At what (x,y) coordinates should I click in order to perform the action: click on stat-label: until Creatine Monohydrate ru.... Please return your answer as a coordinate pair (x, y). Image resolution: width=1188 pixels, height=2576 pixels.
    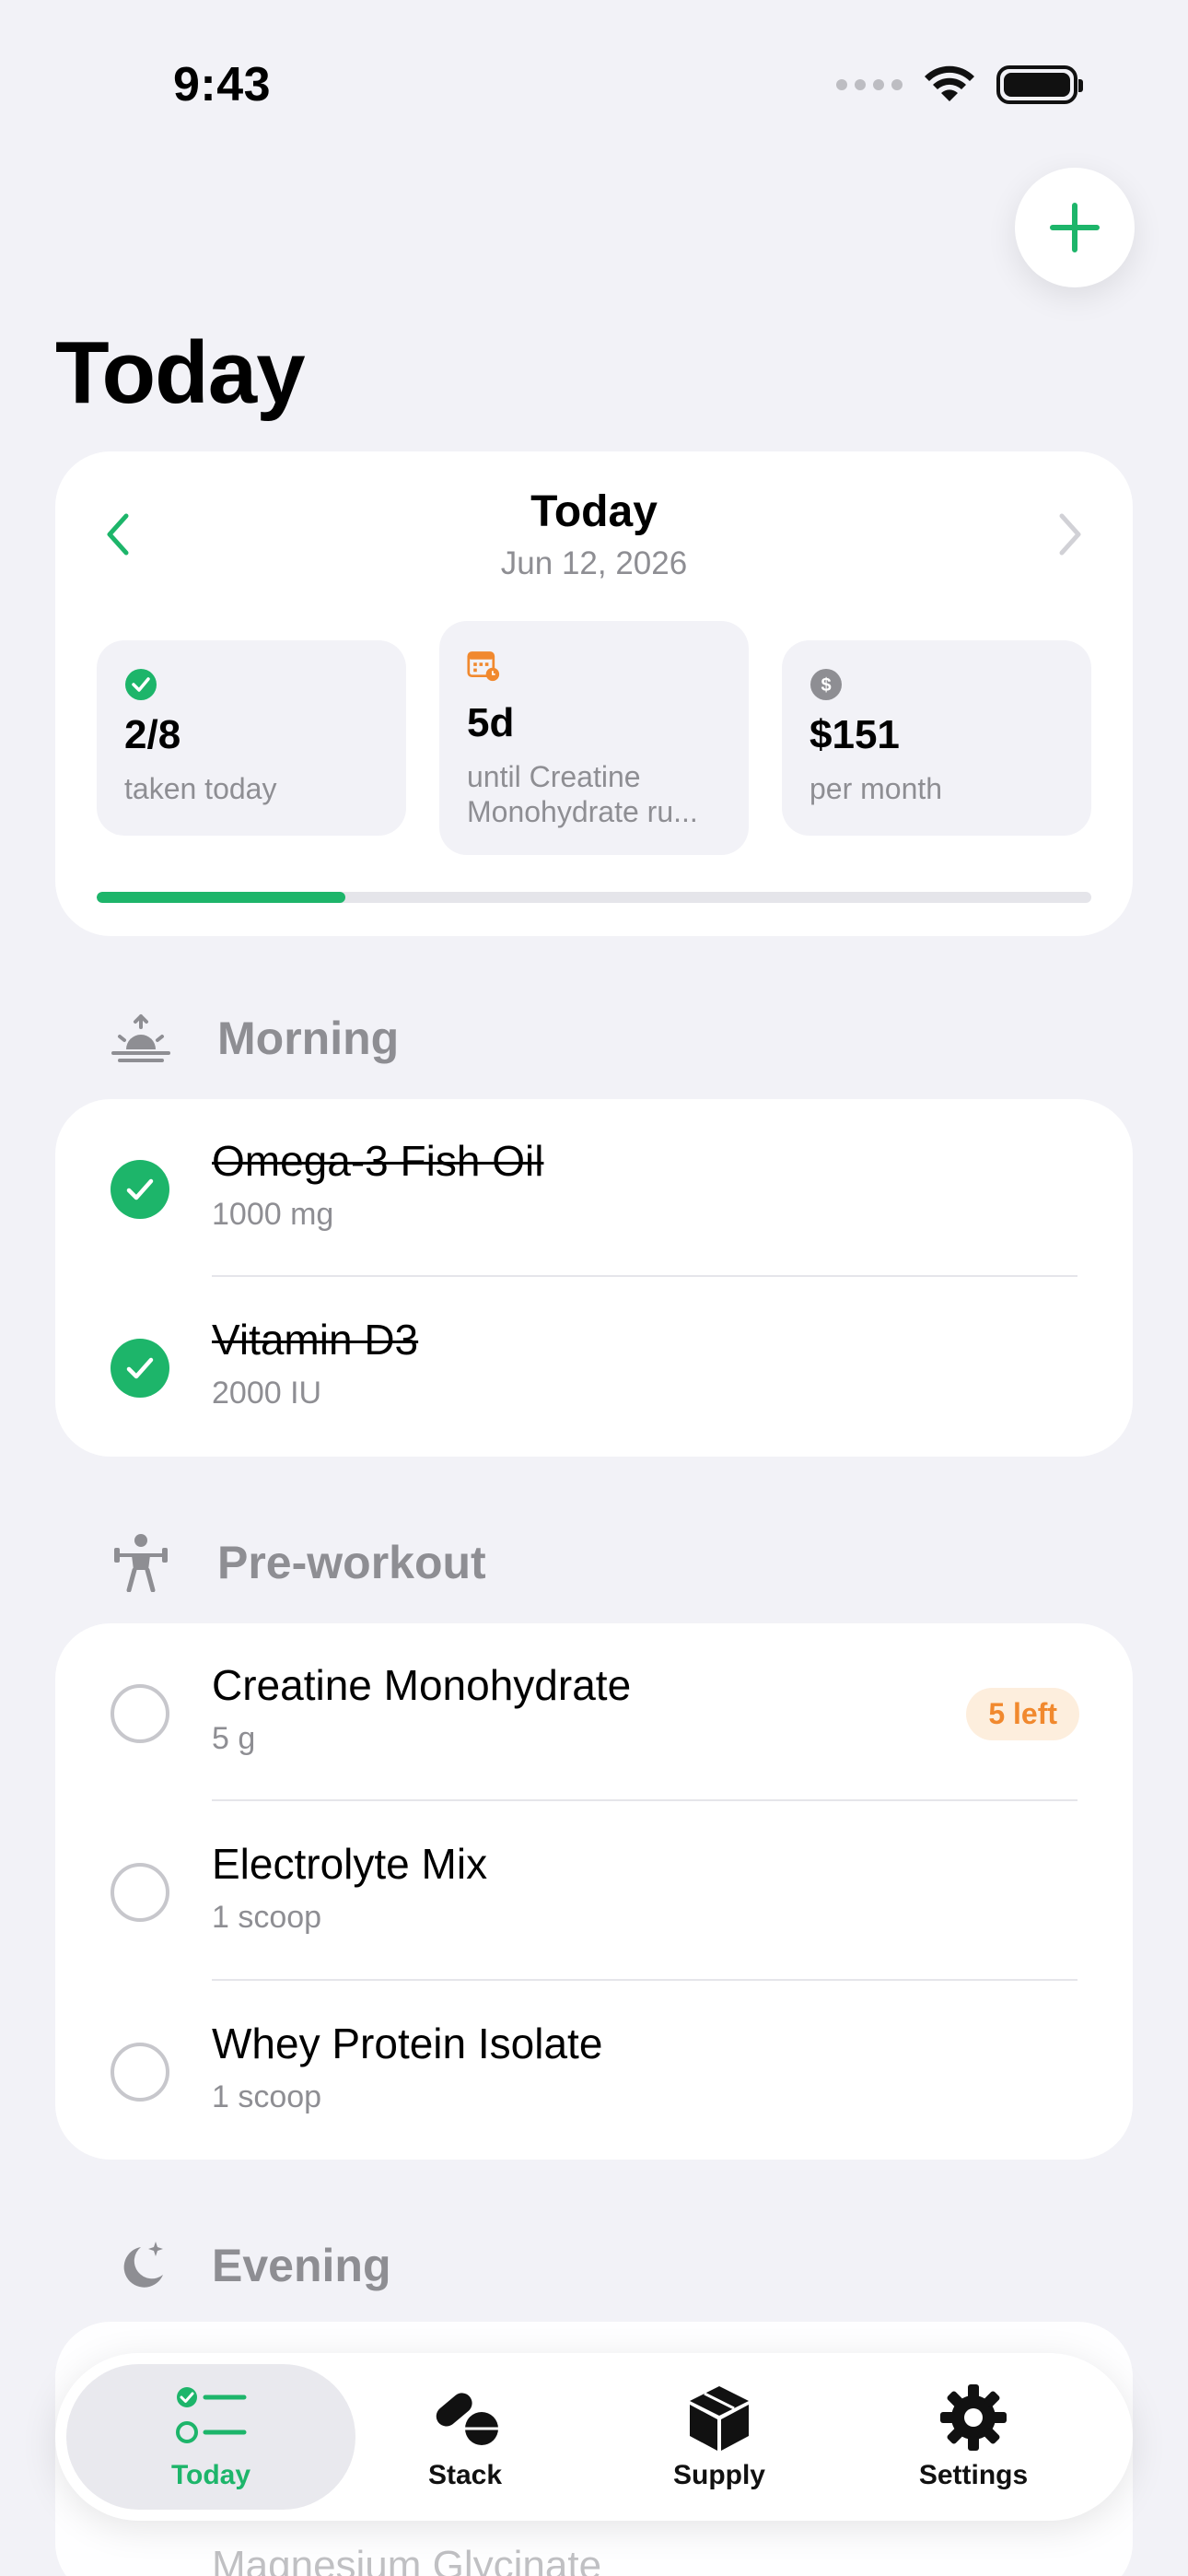
    Looking at the image, I should click on (597, 794).